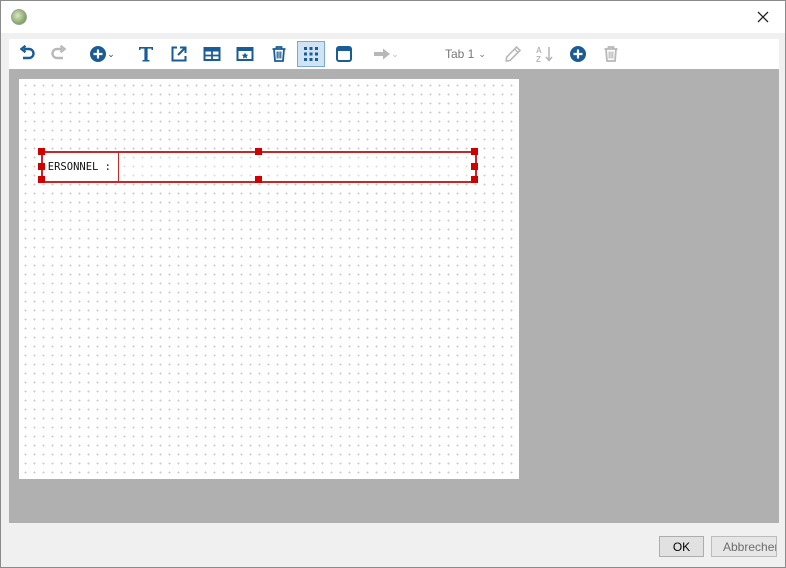  Describe the element at coordinates (460, 54) in the screenshot. I see `tab-selector-label: Tab 1` at that location.